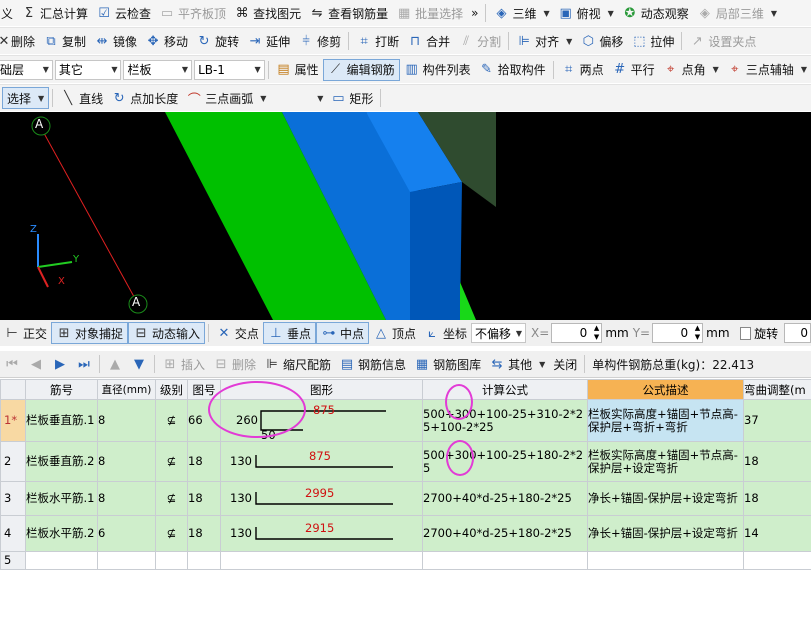 The height and width of the screenshot is (618, 811). Describe the element at coordinates (586, 13) in the screenshot. I see `top-view-button: ▣ 俯视 ▼` at that location.